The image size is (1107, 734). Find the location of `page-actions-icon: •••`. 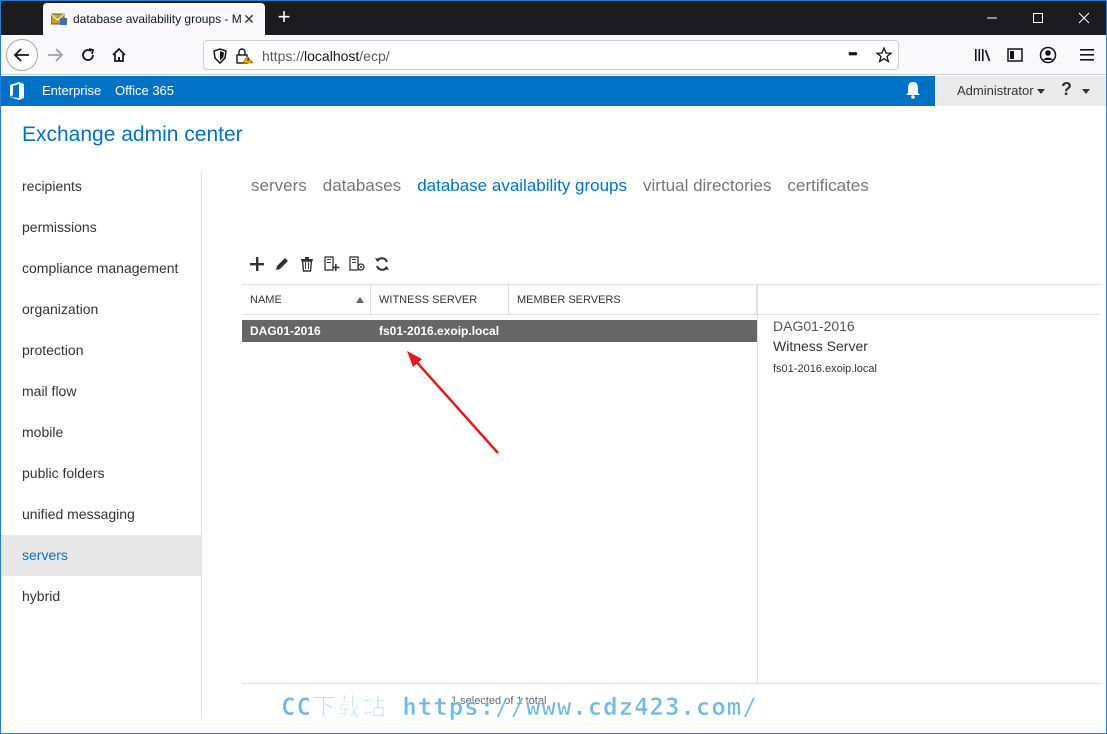

page-actions-icon: ••• is located at coordinates (853, 53).